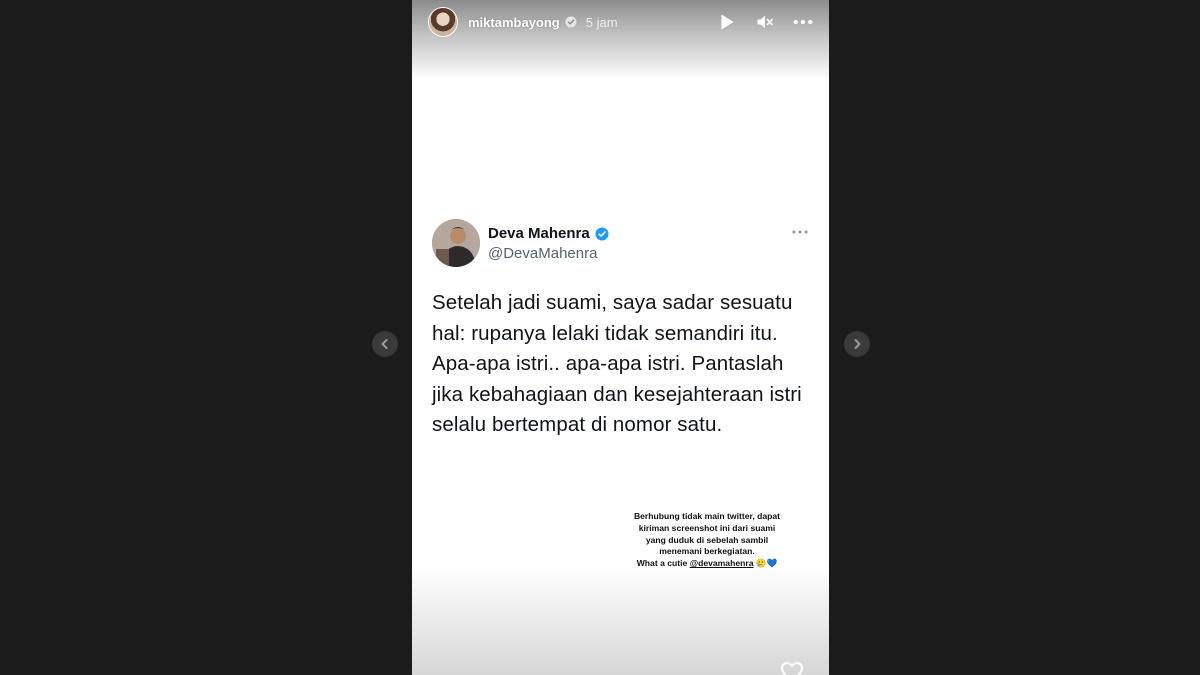 The height and width of the screenshot is (675, 1200). Describe the element at coordinates (663, 563) in the screenshot. I see `caption-text: What a cutie` at that location.